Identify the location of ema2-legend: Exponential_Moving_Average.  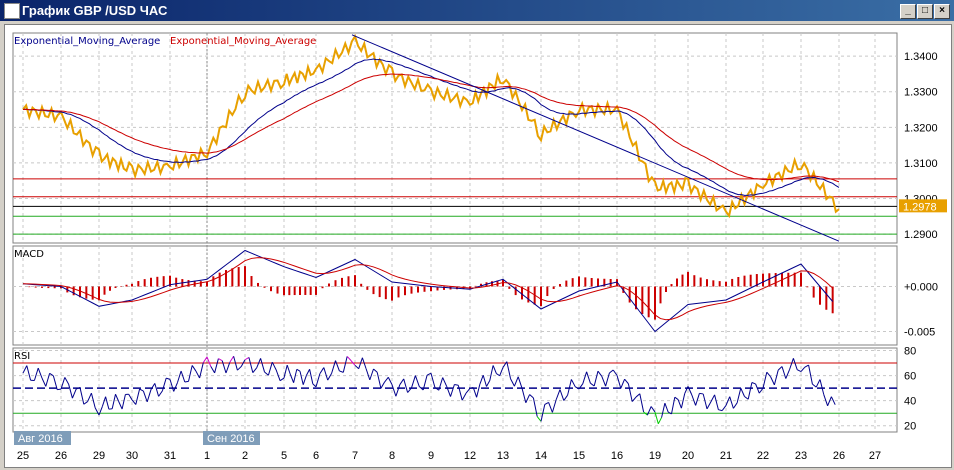
(243, 41).